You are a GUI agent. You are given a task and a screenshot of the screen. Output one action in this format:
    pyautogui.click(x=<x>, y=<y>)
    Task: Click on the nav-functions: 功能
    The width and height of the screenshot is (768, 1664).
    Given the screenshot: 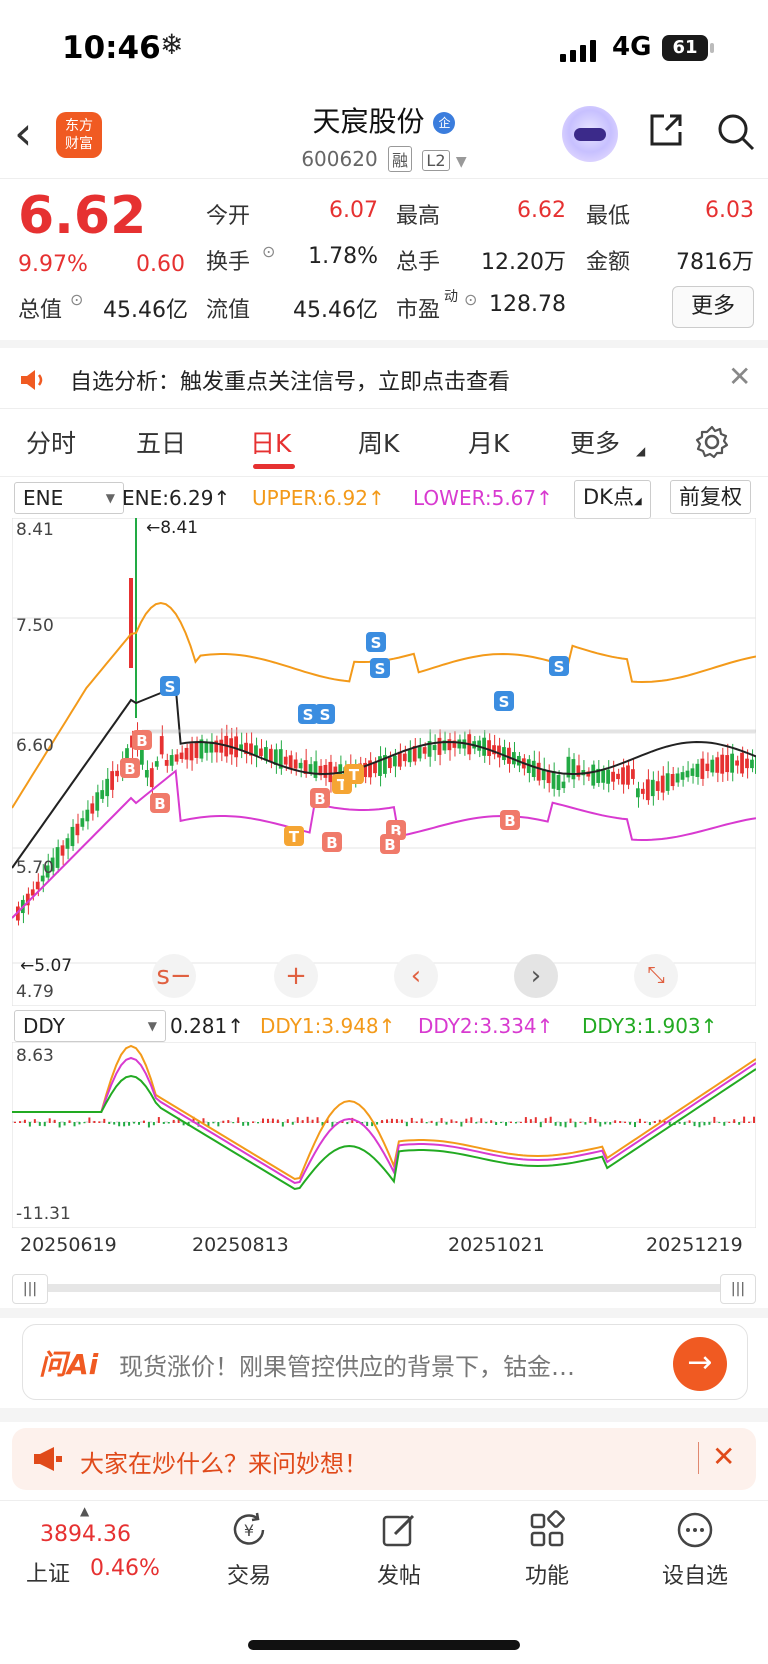 What is the action you would take?
    pyautogui.click(x=547, y=1550)
    